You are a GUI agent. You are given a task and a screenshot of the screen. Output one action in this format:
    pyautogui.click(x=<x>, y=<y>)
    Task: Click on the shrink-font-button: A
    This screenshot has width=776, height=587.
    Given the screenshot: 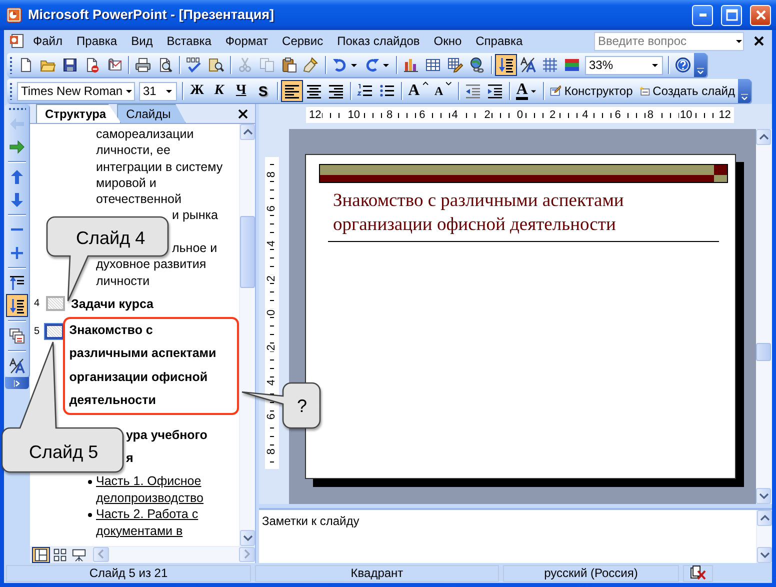 What is the action you would take?
    pyautogui.click(x=444, y=91)
    